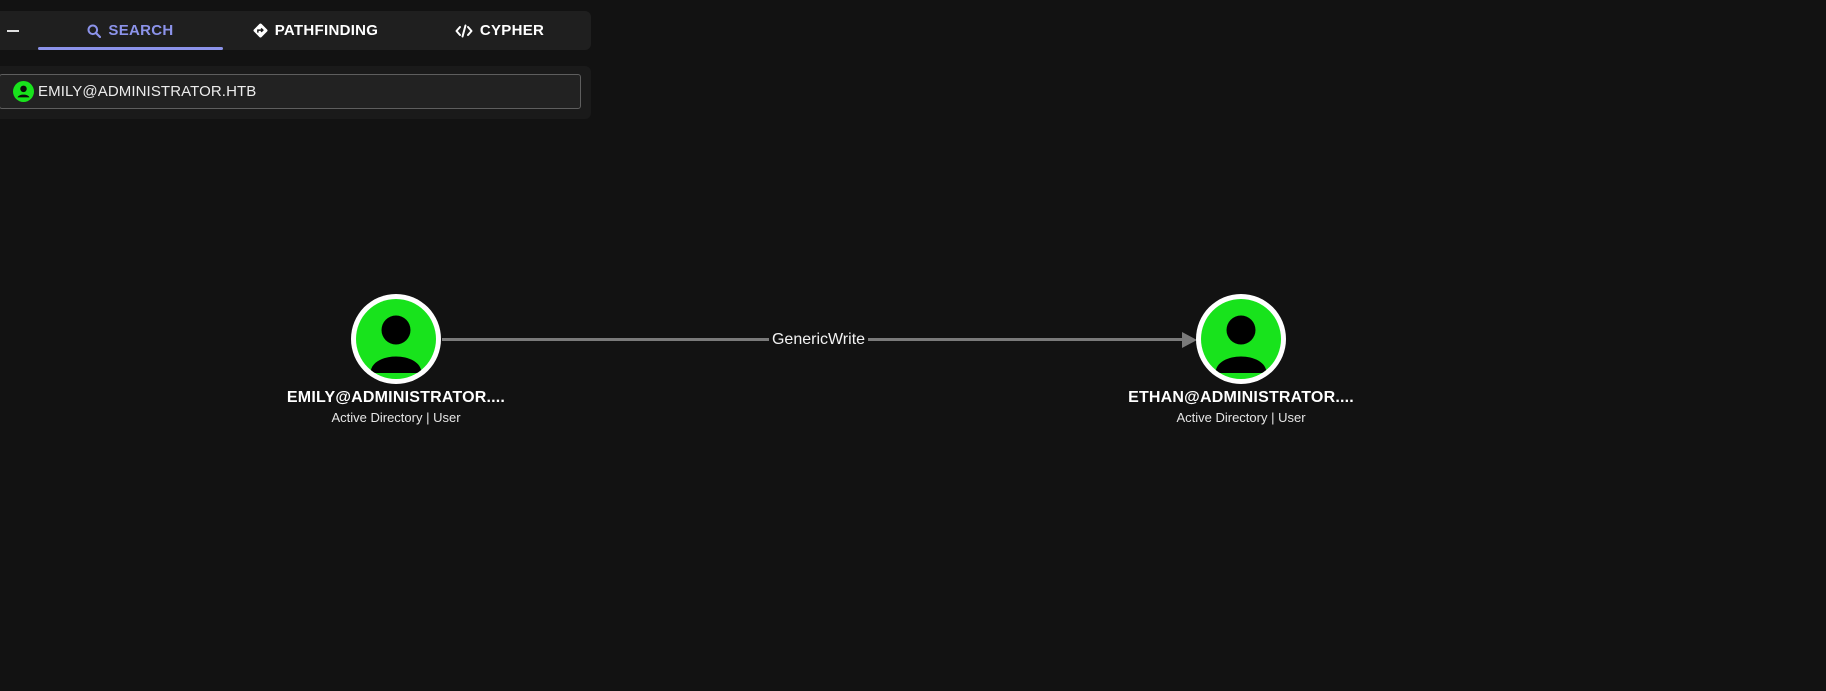 The height and width of the screenshot is (691, 1826). What do you see at coordinates (1189, 340) in the screenshot?
I see `edge-arrowhead` at bounding box center [1189, 340].